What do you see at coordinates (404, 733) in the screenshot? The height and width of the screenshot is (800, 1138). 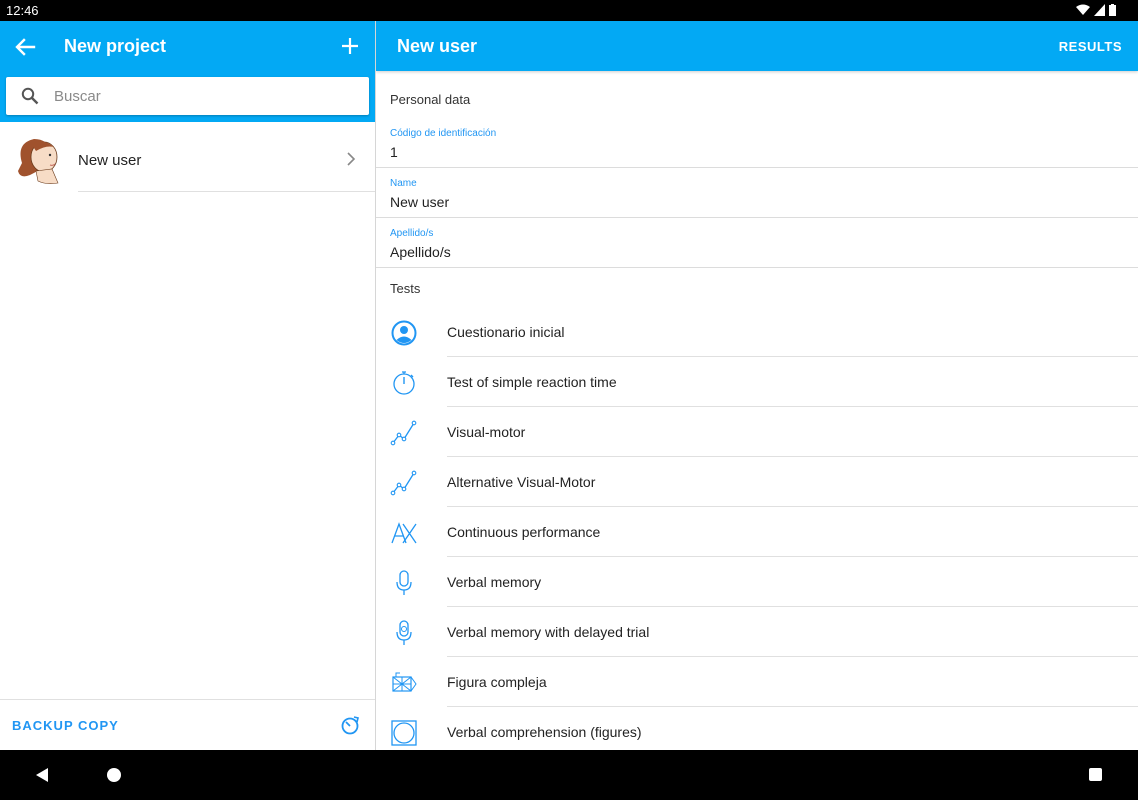 I see `circle-square-icon` at bounding box center [404, 733].